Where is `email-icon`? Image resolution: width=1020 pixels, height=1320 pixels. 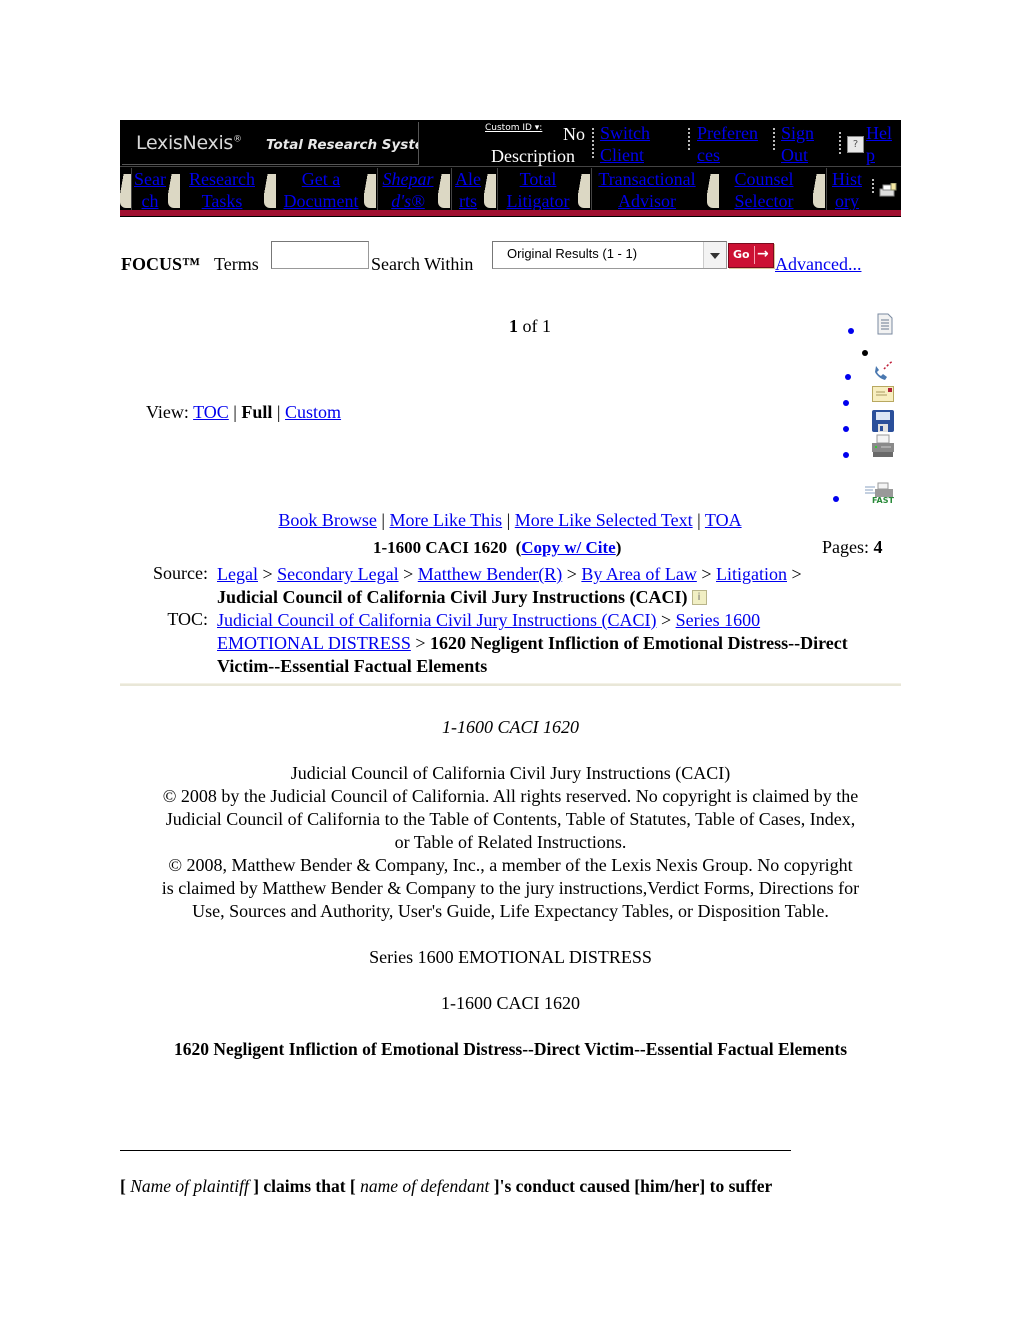 email-icon is located at coordinates (883, 396).